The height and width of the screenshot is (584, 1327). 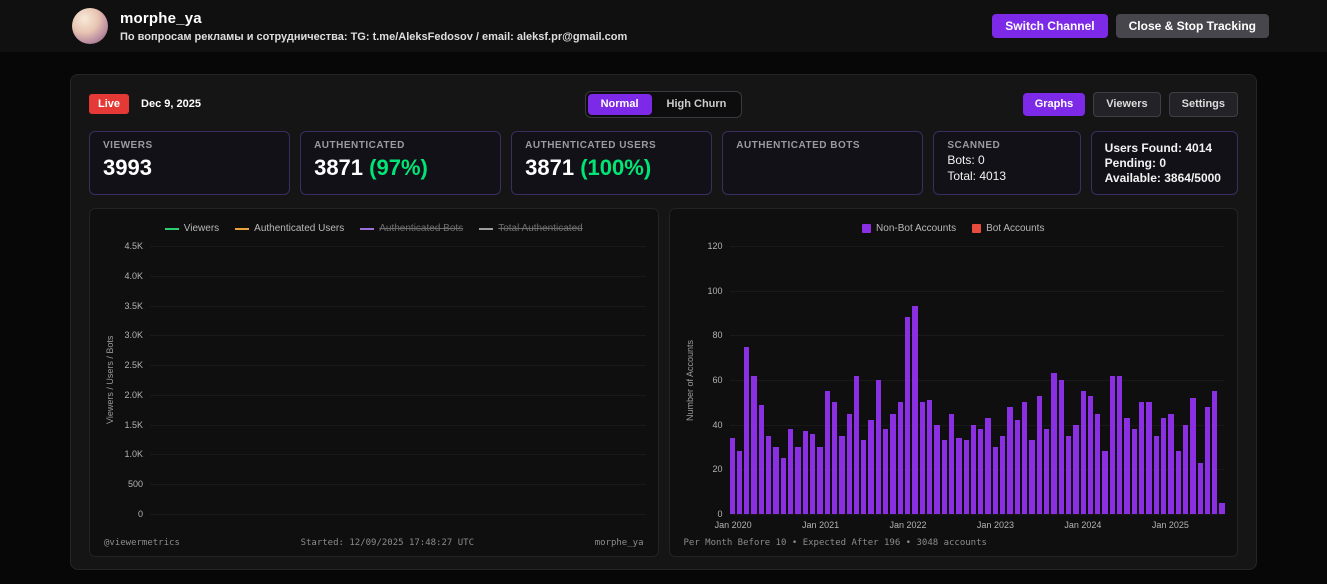 What do you see at coordinates (110, 380) in the screenshot?
I see `line-chart-y-axis-label: Viewers / Users / Bots` at bounding box center [110, 380].